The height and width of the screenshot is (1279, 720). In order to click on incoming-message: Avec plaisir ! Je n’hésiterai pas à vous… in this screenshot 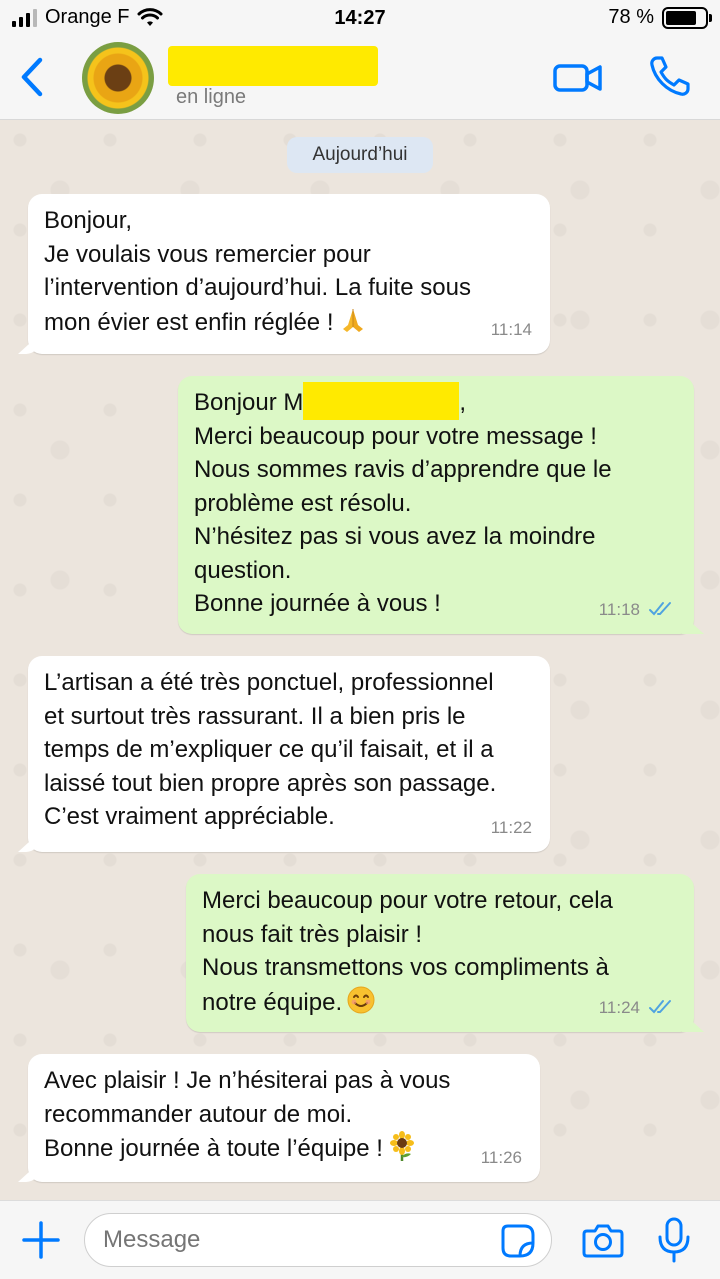, I will do `click(284, 1118)`.